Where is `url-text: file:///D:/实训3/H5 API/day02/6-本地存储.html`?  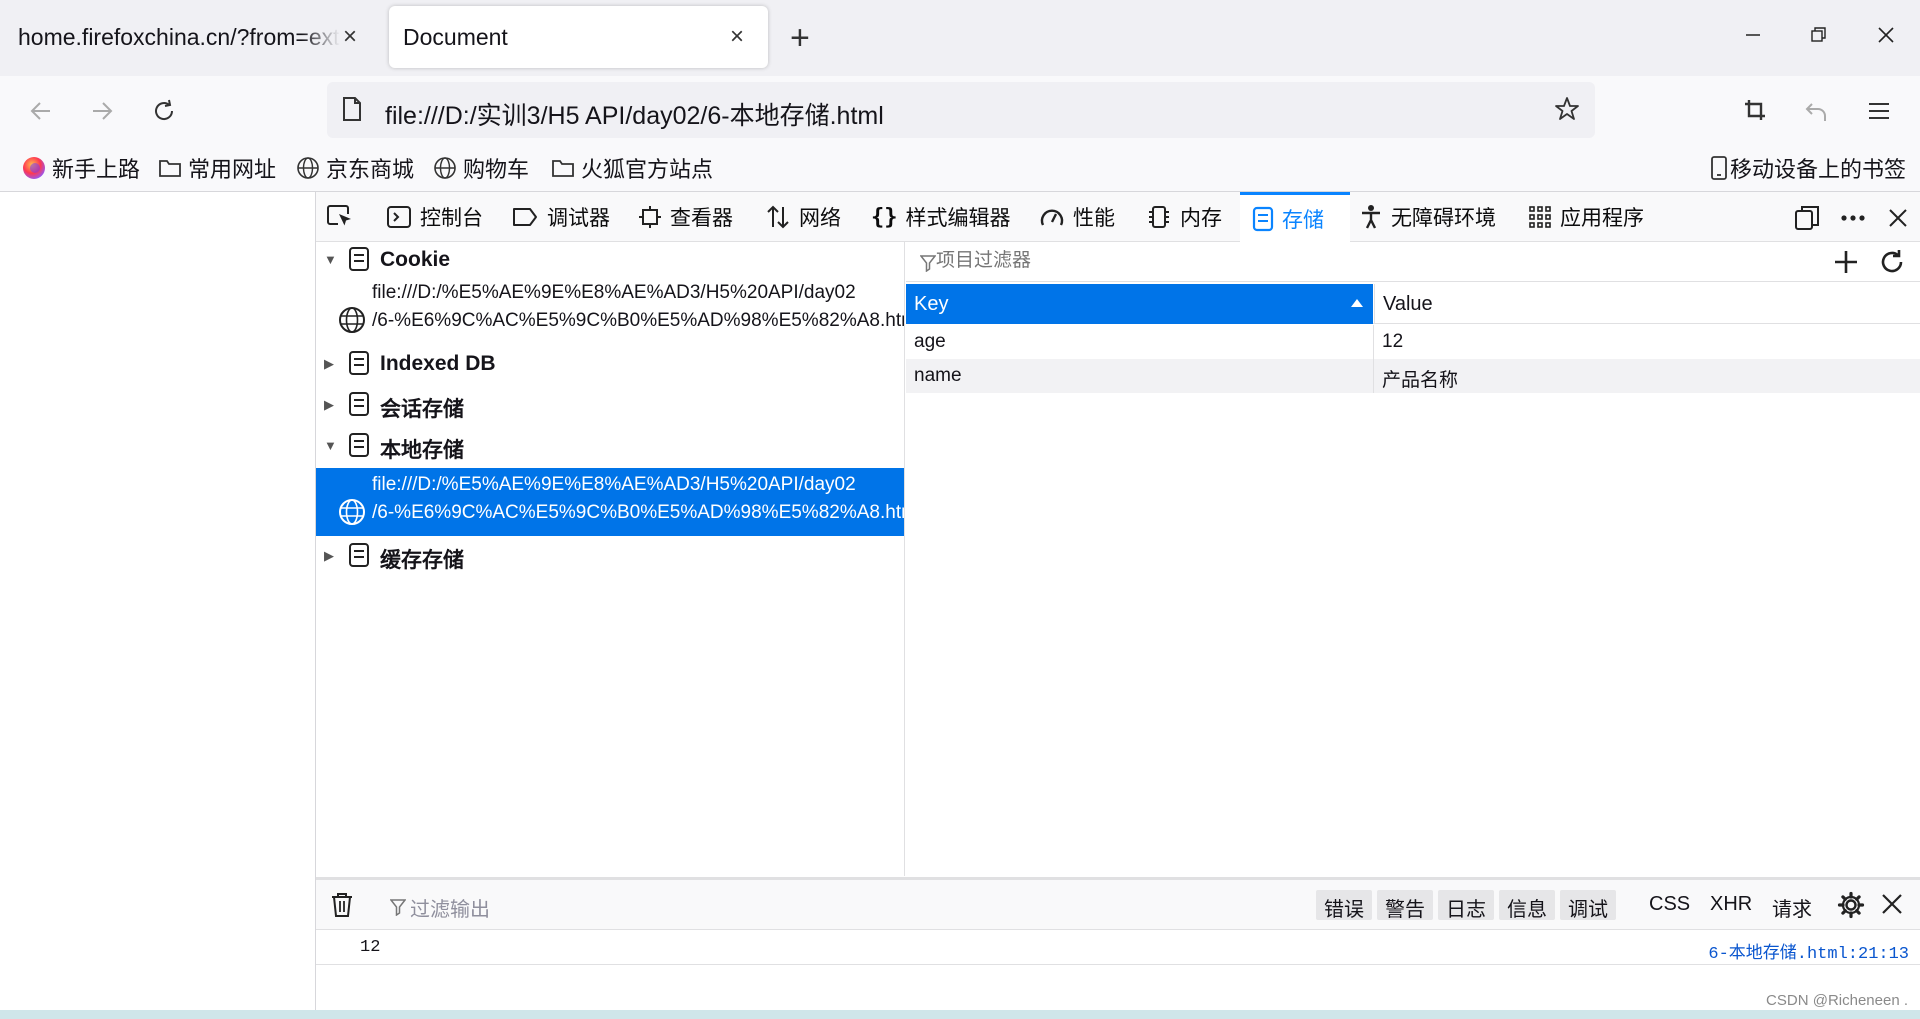 url-text: file:///D:/实训3/H5 API/day02/6-本地存储.html is located at coordinates (634, 114).